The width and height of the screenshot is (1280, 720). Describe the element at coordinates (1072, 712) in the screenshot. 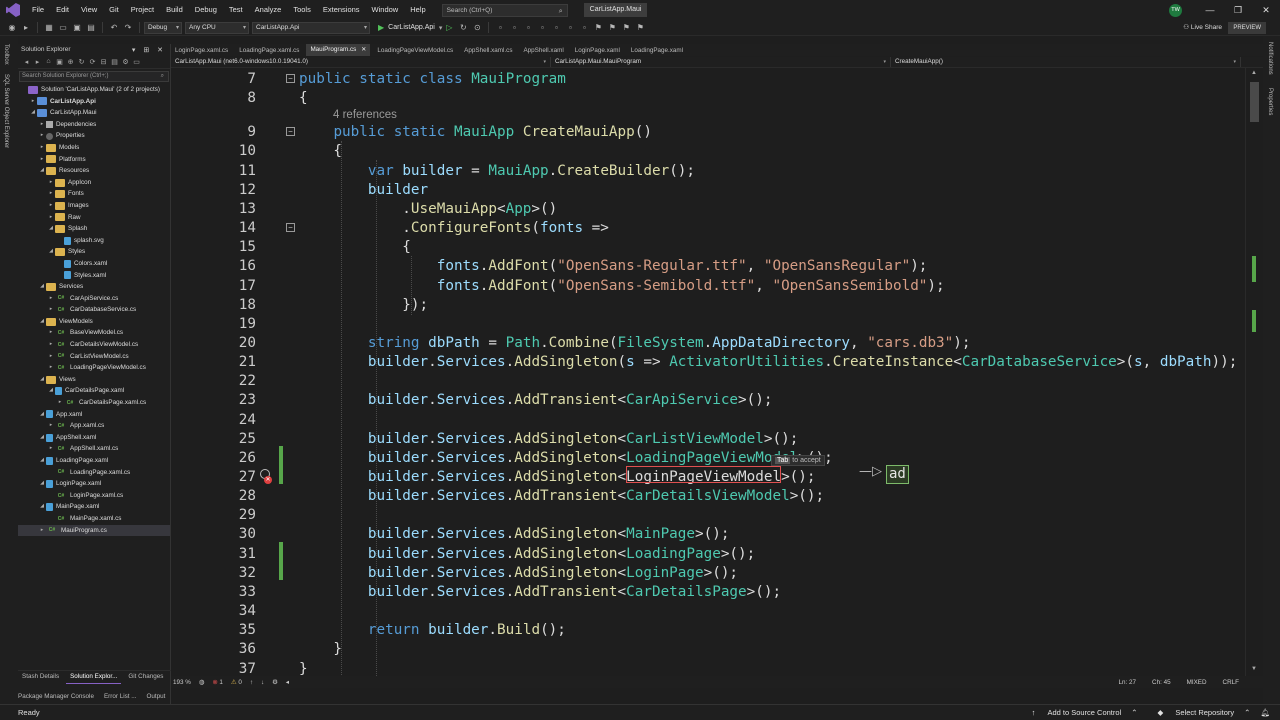

I see `source-control-button: ↑ Add to Source Control` at that location.